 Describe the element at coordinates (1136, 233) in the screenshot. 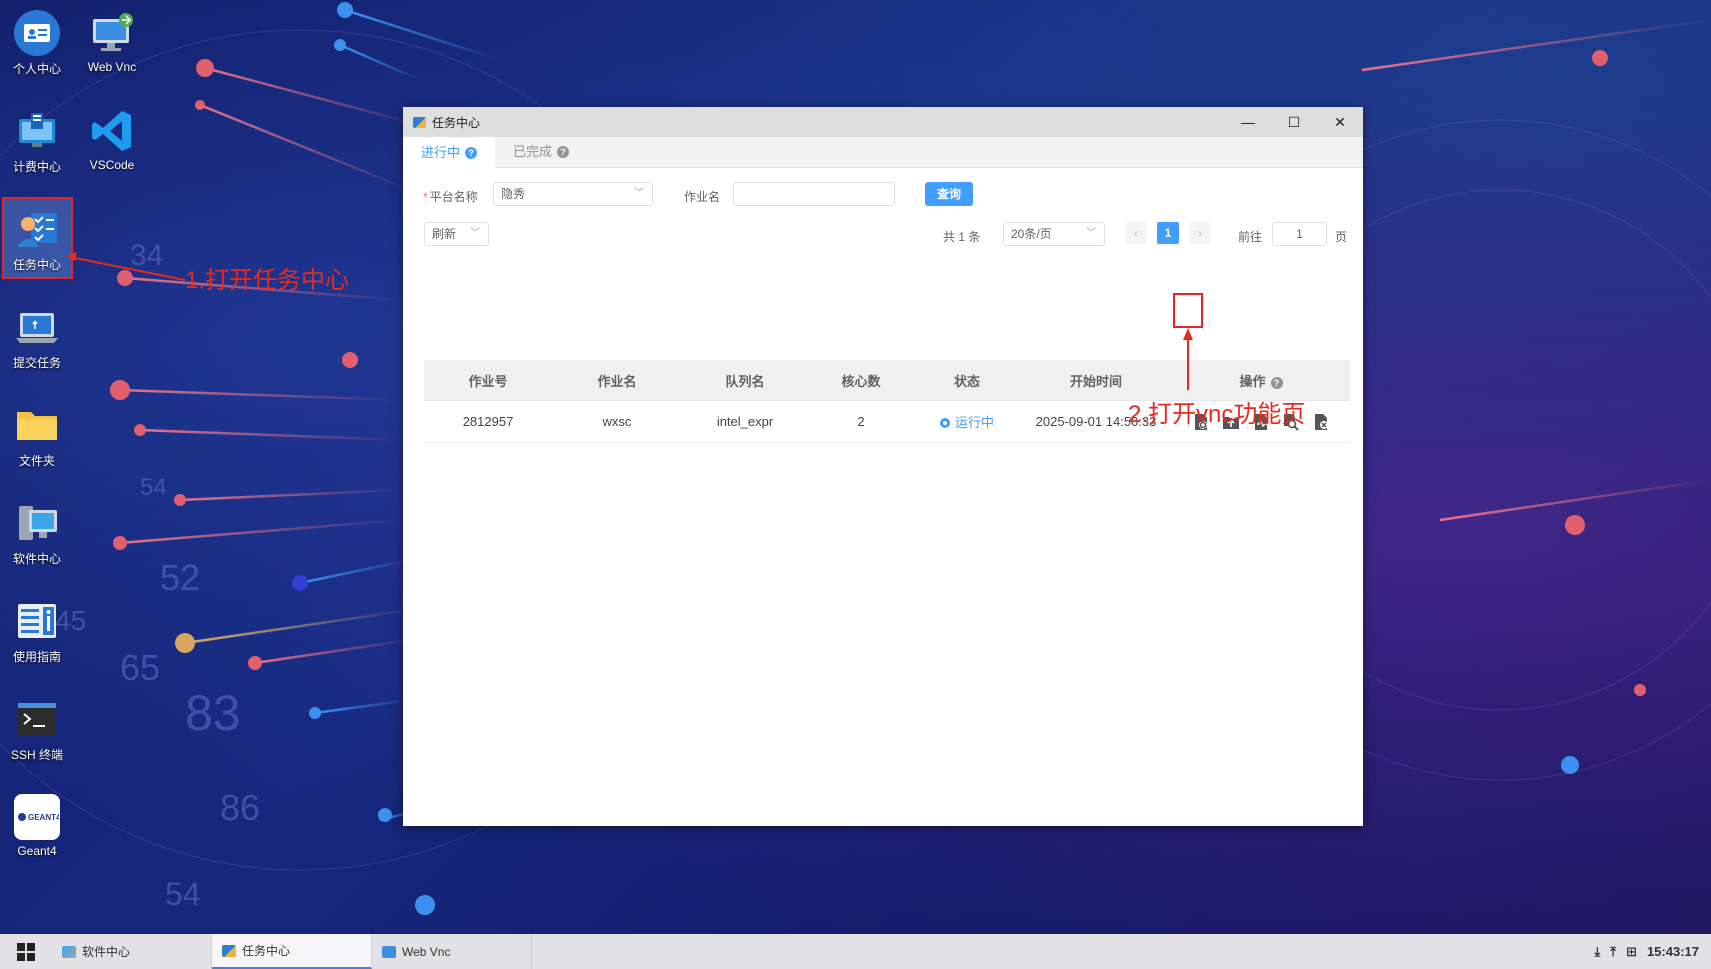

I see `prev-page-button: ‹` at that location.